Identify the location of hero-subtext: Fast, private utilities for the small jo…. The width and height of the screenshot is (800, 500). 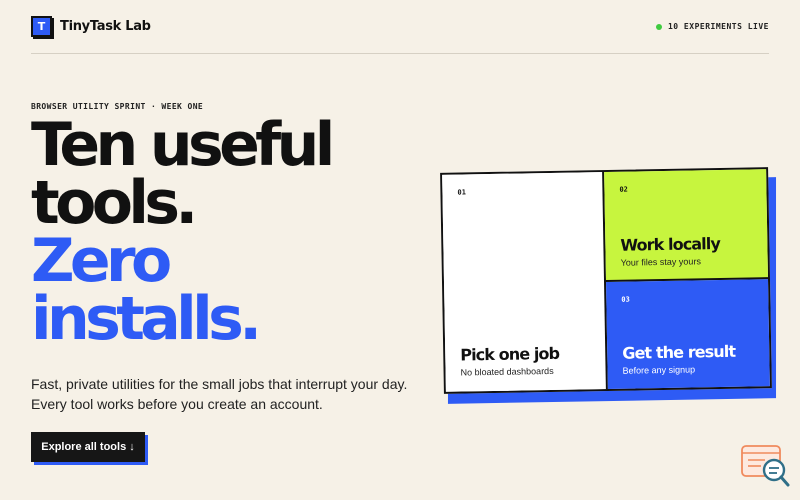
(226, 394).